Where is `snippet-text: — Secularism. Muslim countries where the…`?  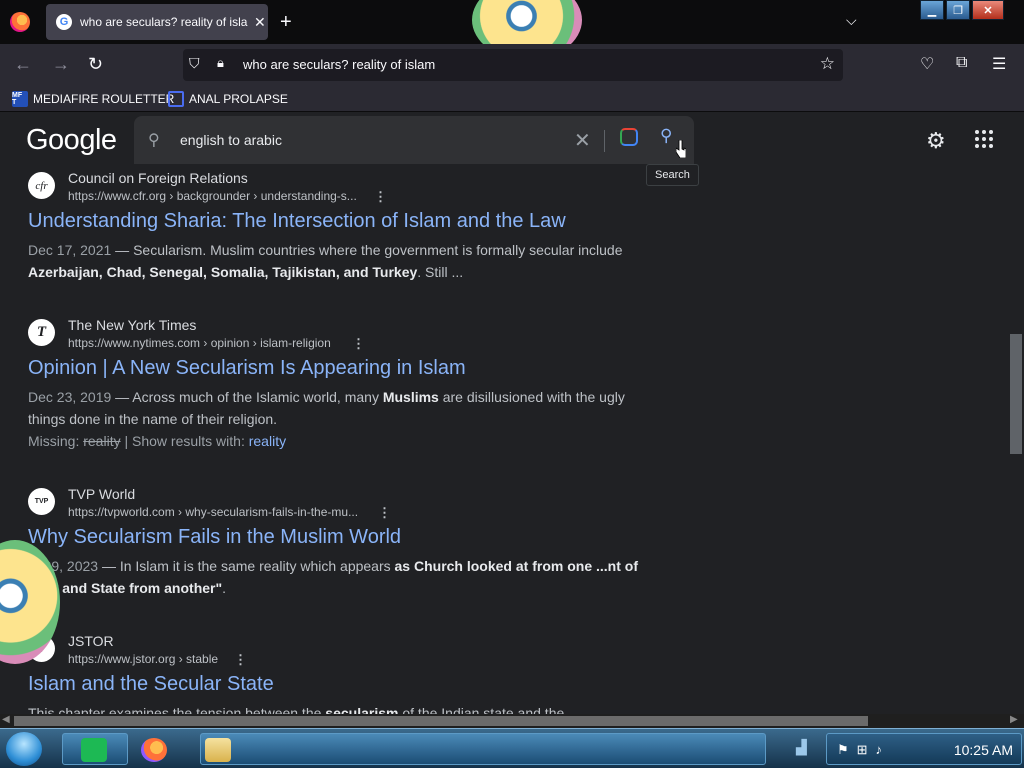 snippet-text: — Secularism. Muslim countries where the… is located at coordinates (367, 250).